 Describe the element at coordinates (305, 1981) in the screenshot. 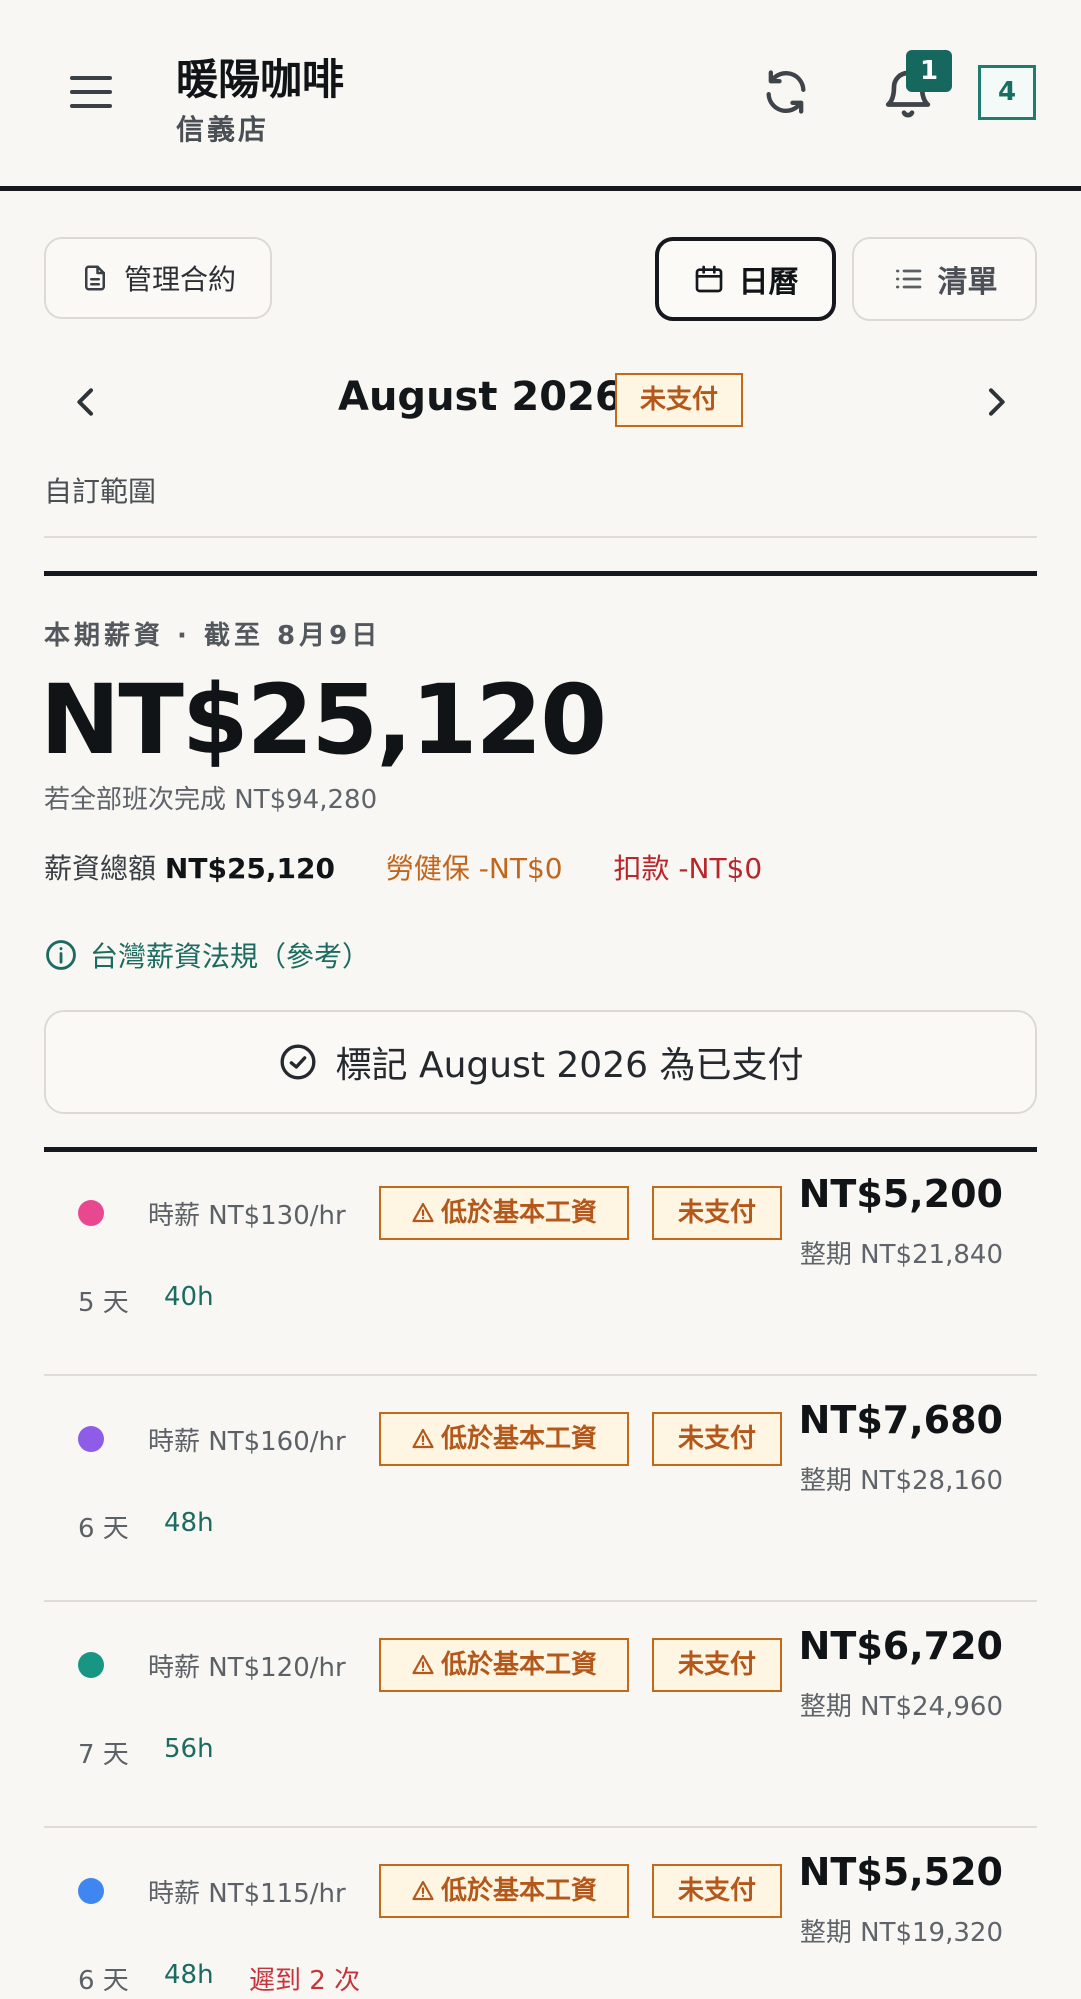

I see `employee-late-count: 遲到 2 次` at that location.